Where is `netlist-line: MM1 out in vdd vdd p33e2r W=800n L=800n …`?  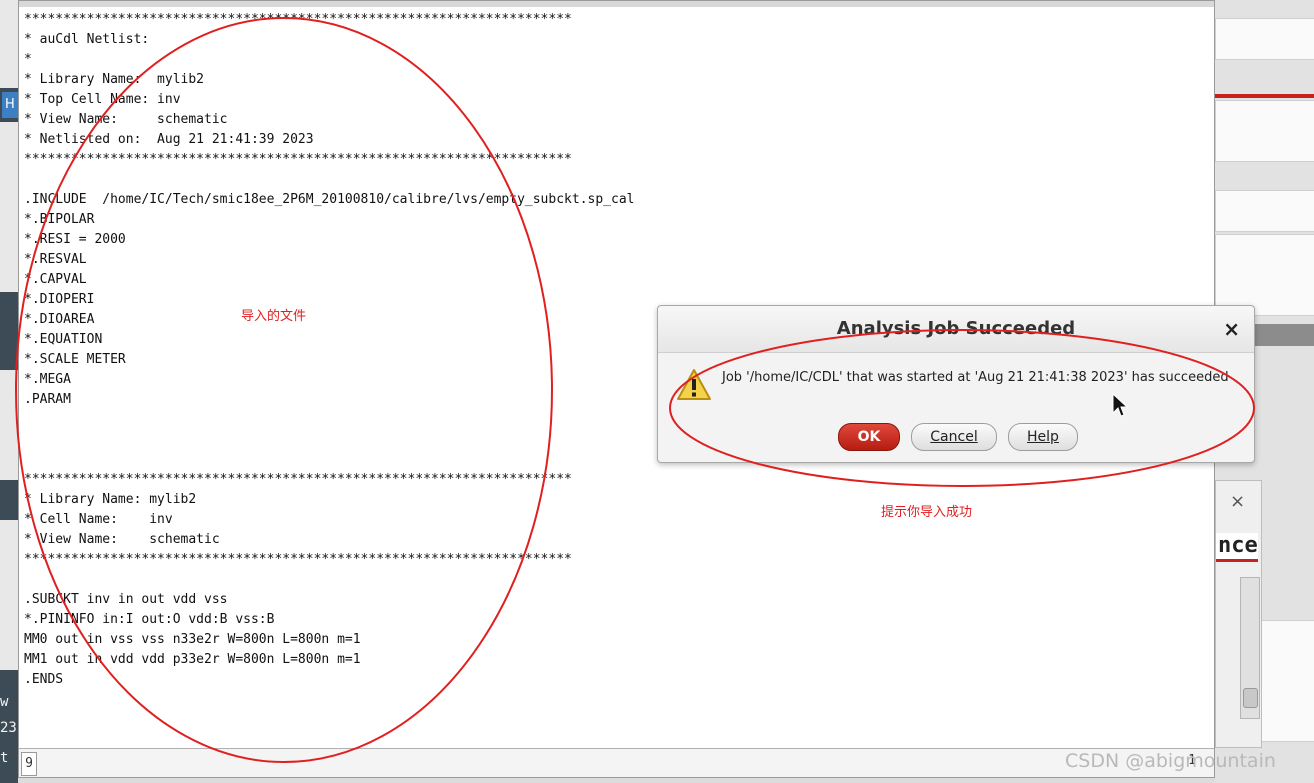 netlist-line: MM1 out in vdd vdd p33e2r W=800n L=800n … is located at coordinates (192, 659).